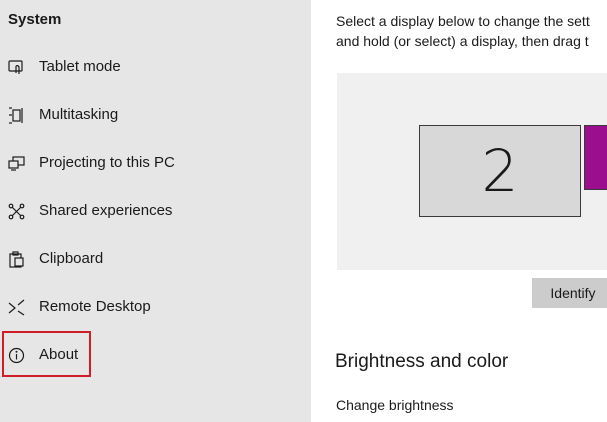 Image resolution: width=607 pixels, height=422 pixels. Describe the element at coordinates (16, 67) in the screenshot. I see `tablet-mode-icon` at that location.